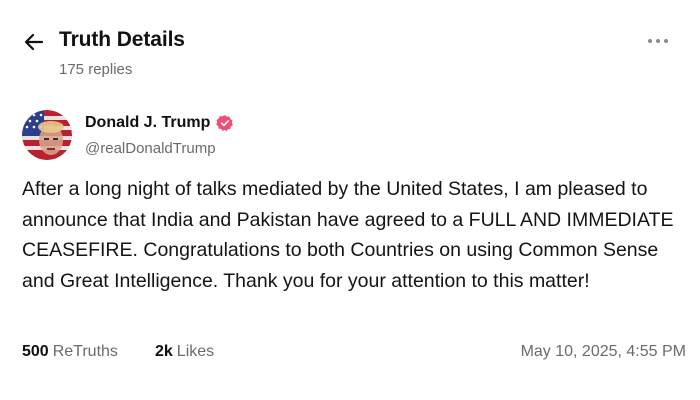  I want to click on retruths-stat: 500 ReTruths, so click(70, 352).